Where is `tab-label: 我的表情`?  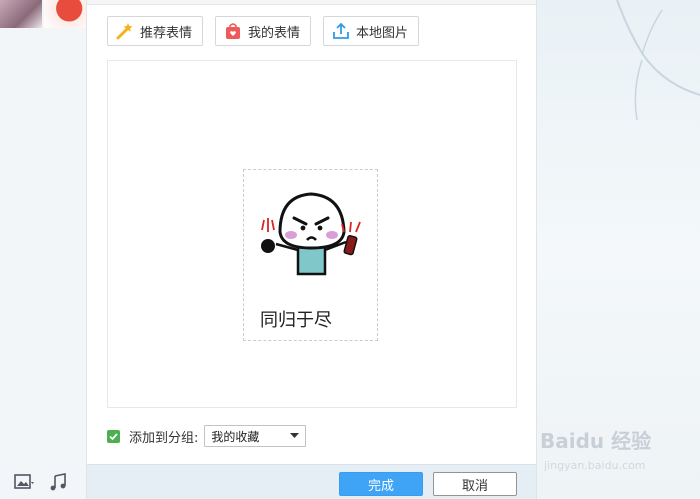
tab-label: 我的表情 is located at coordinates (274, 33).